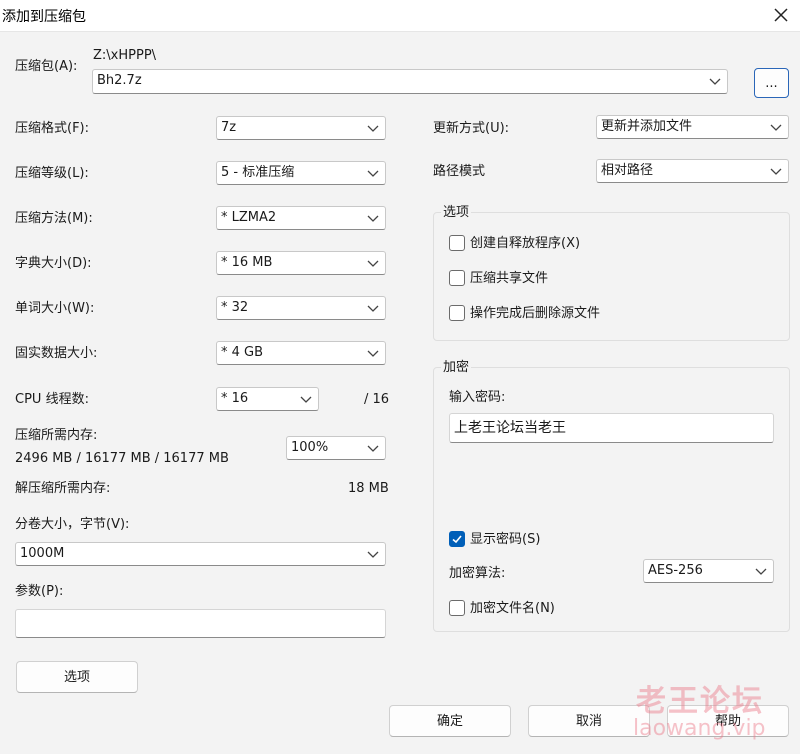 Image resolution: width=800 pixels, height=754 pixels. I want to click on show-password-checkbox, so click(457, 539).